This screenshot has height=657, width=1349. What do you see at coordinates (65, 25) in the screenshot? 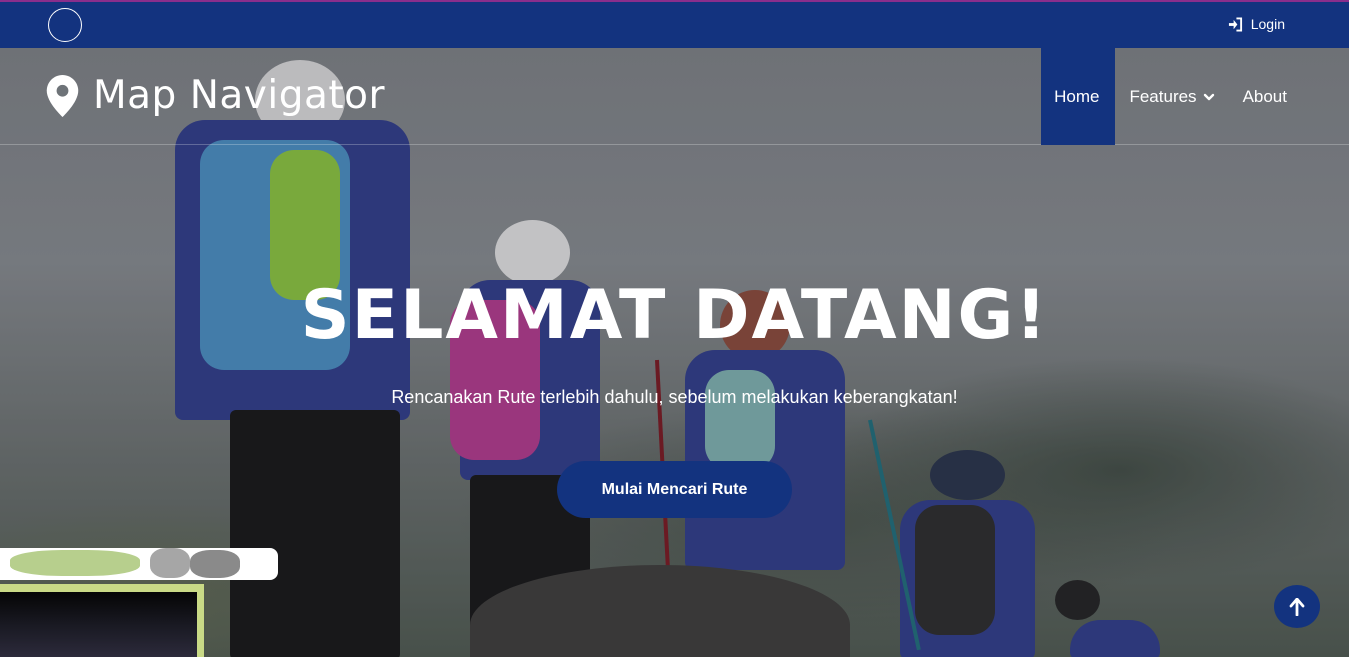
I see `circle-icon` at bounding box center [65, 25].